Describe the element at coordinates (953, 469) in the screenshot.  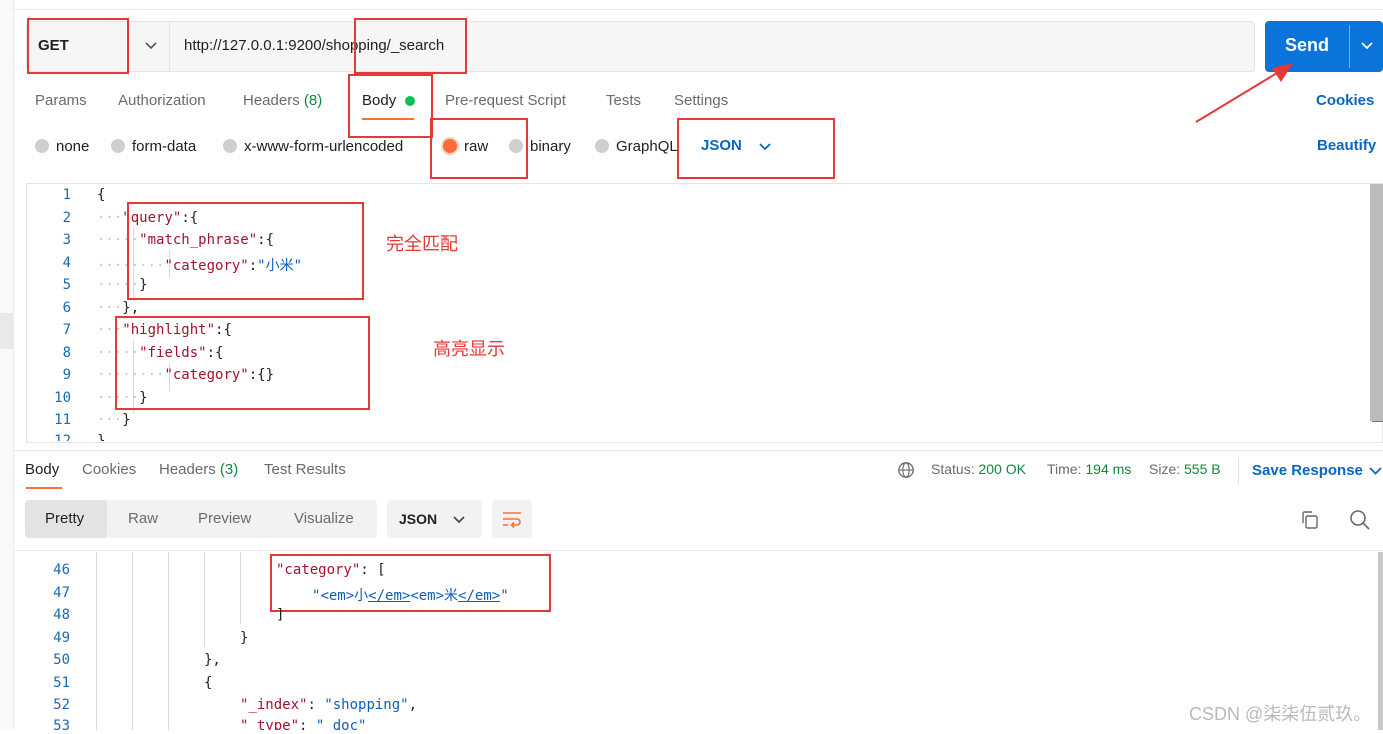
I see `status-label: Status:` at that location.